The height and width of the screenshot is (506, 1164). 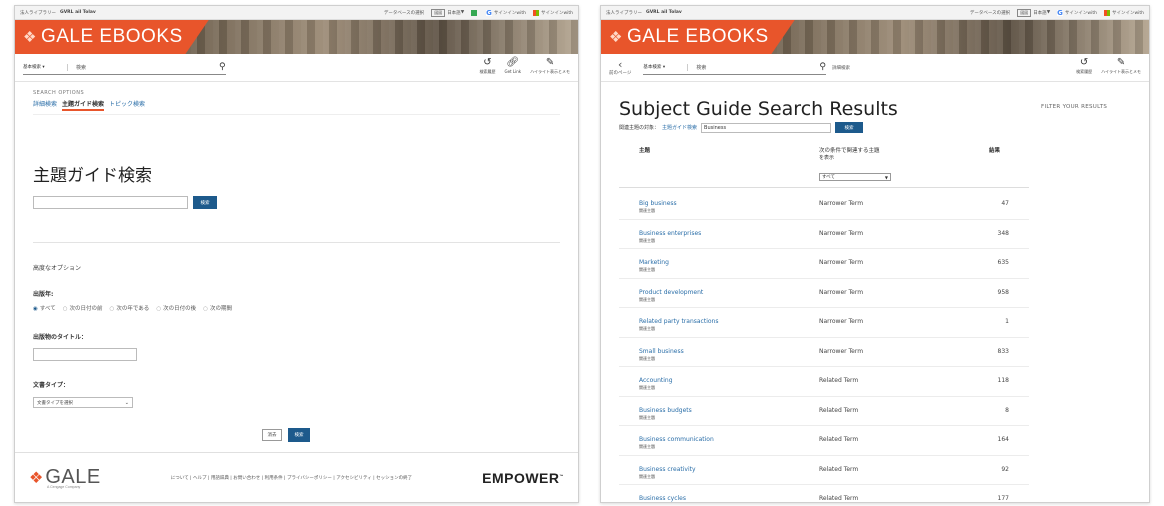 What do you see at coordinates (667, 469) in the screenshot?
I see `subject-link: Business creativity` at bounding box center [667, 469].